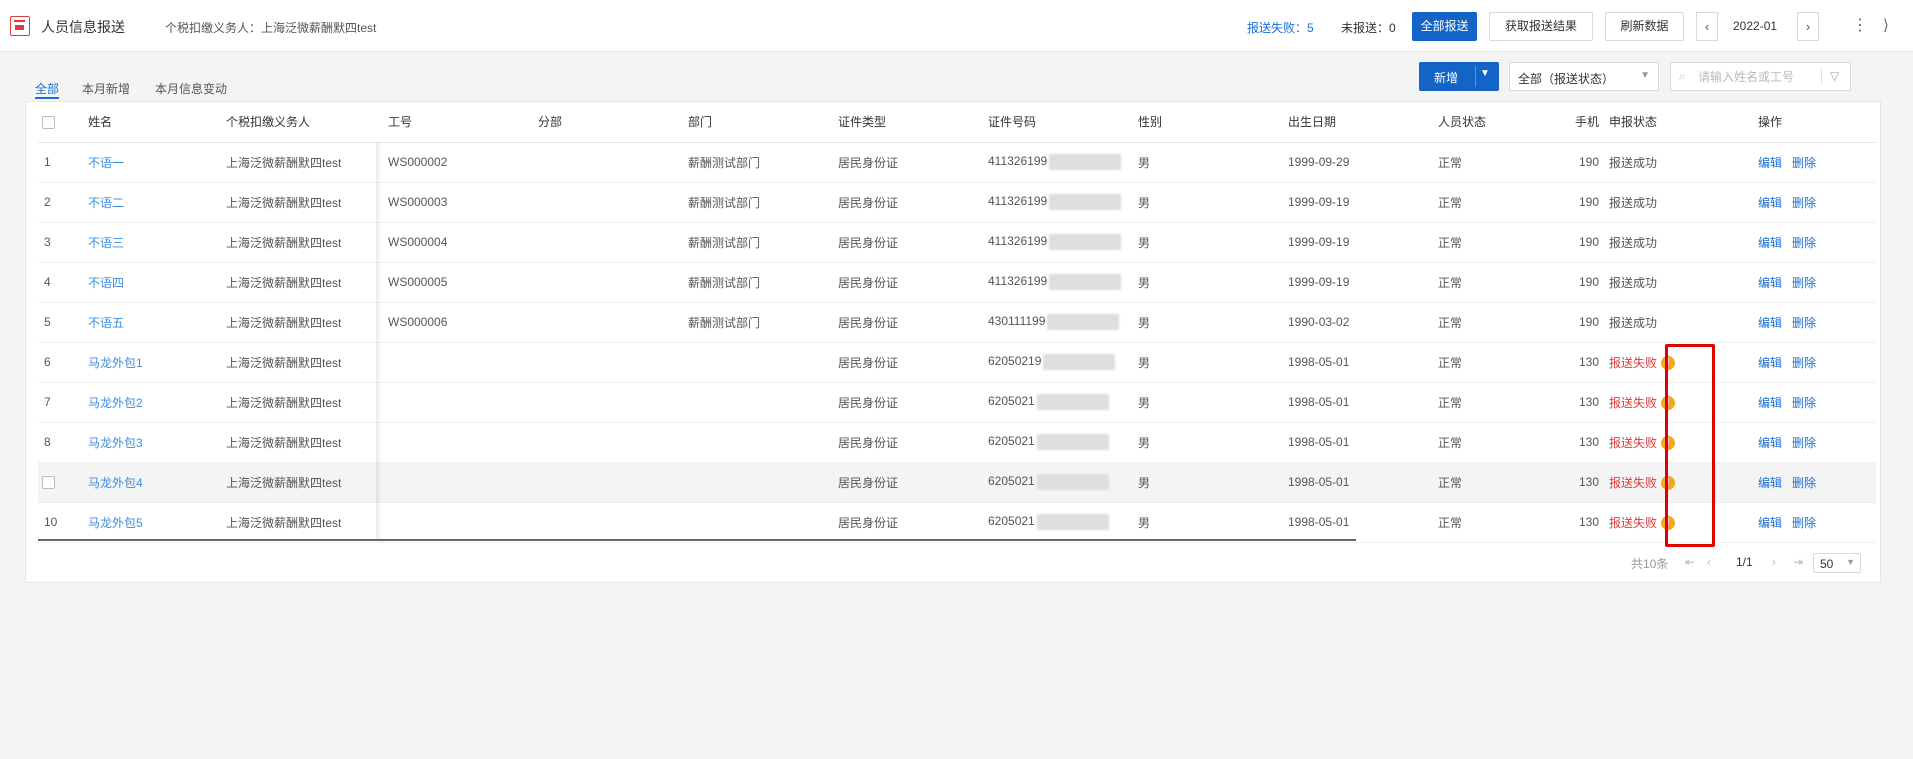 The image size is (1913, 759). I want to click on report-status-cell: 报送成功, so click(1633, 162).